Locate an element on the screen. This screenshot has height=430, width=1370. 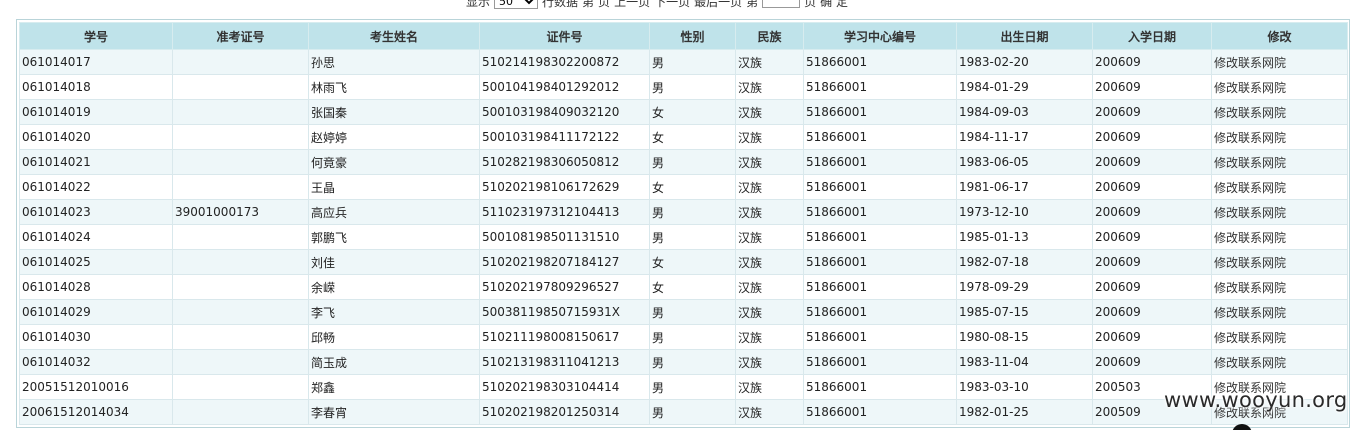
column-header-modify: 修改 is located at coordinates (1279, 36).